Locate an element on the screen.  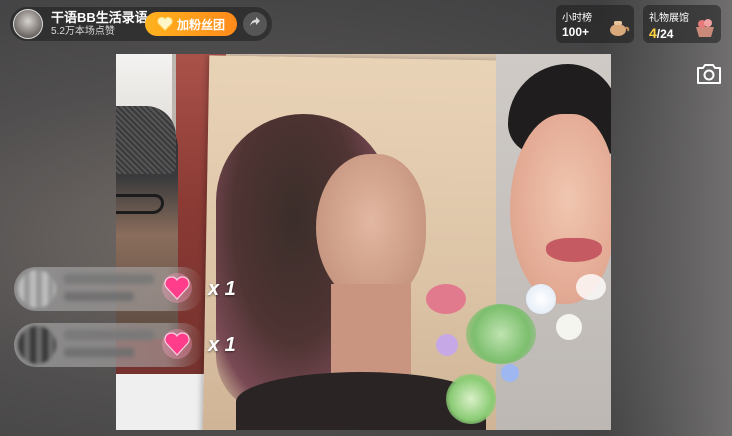
anchor-name: 干语BB生活录语 is located at coordinates (99, 17).